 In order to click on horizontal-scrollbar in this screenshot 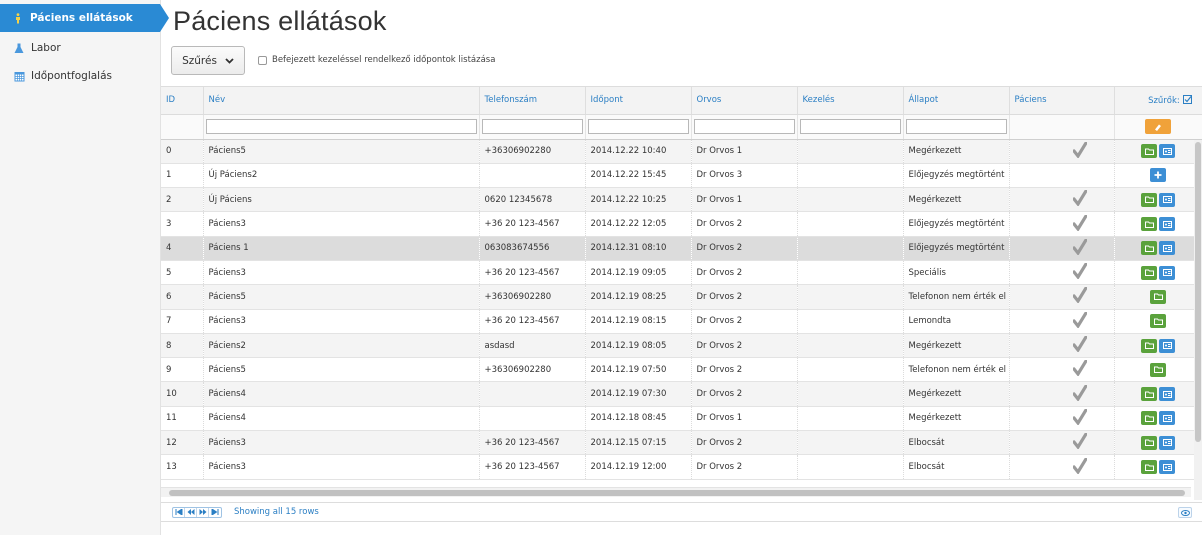, I will do `click(676, 492)`.